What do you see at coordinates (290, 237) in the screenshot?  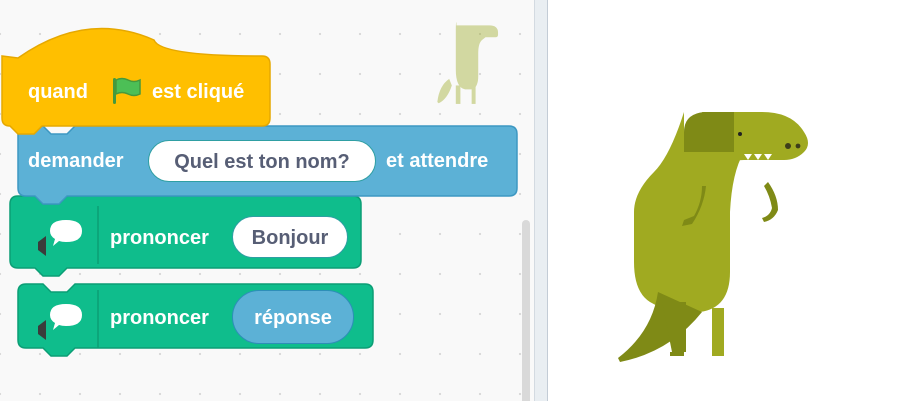 I see `say-block-1-input: Bonjour` at bounding box center [290, 237].